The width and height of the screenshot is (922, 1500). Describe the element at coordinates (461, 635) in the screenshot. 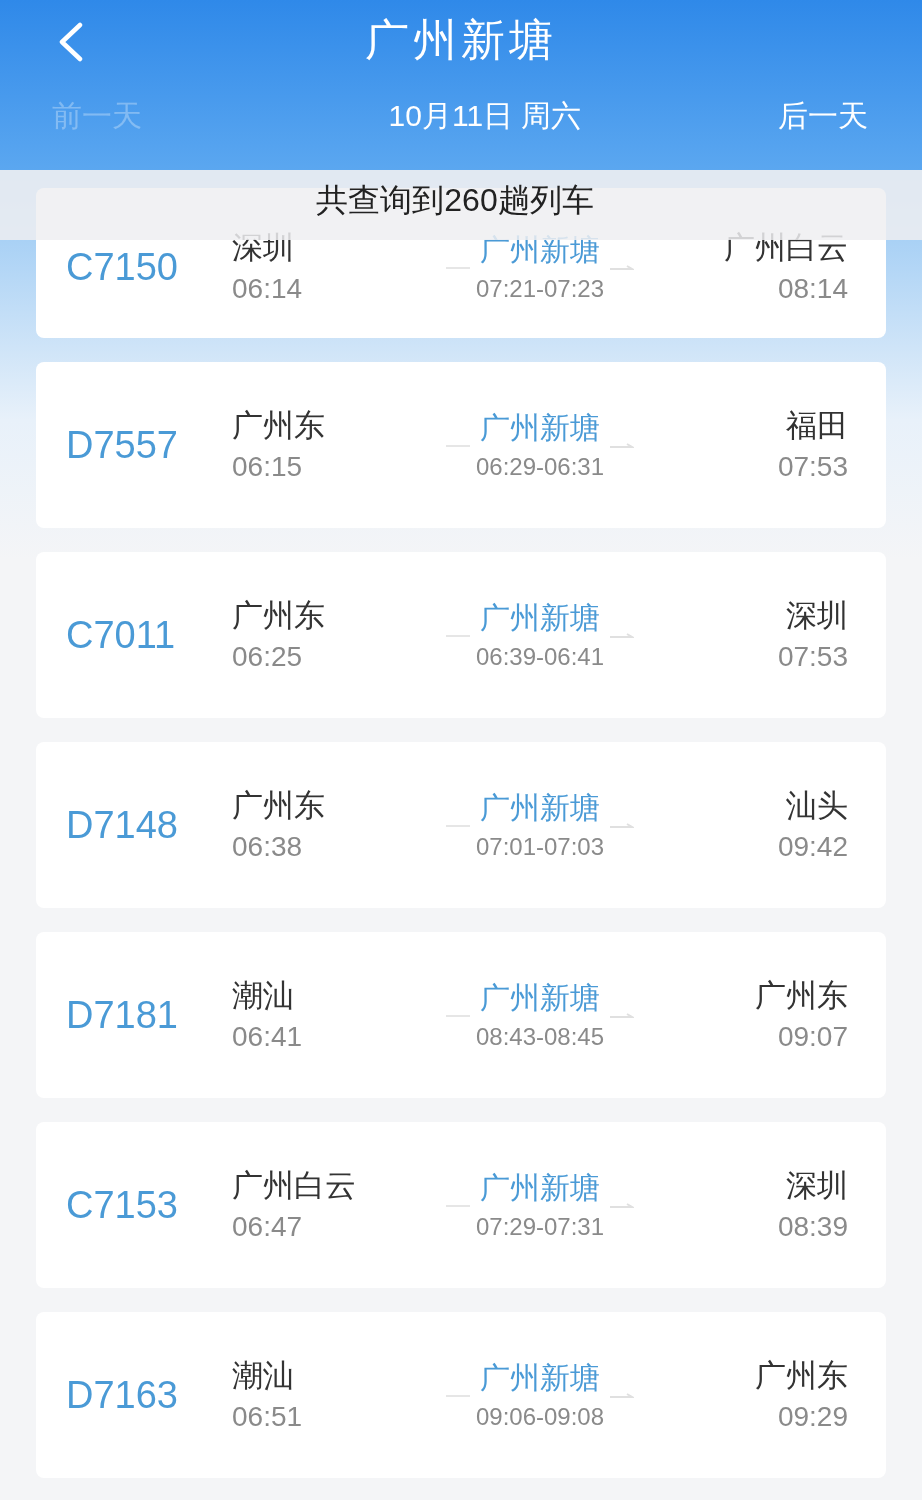

I see `train-card: C7011 广州东 06:25 广州新塘 06:39-06:41 深圳 07:53` at that location.